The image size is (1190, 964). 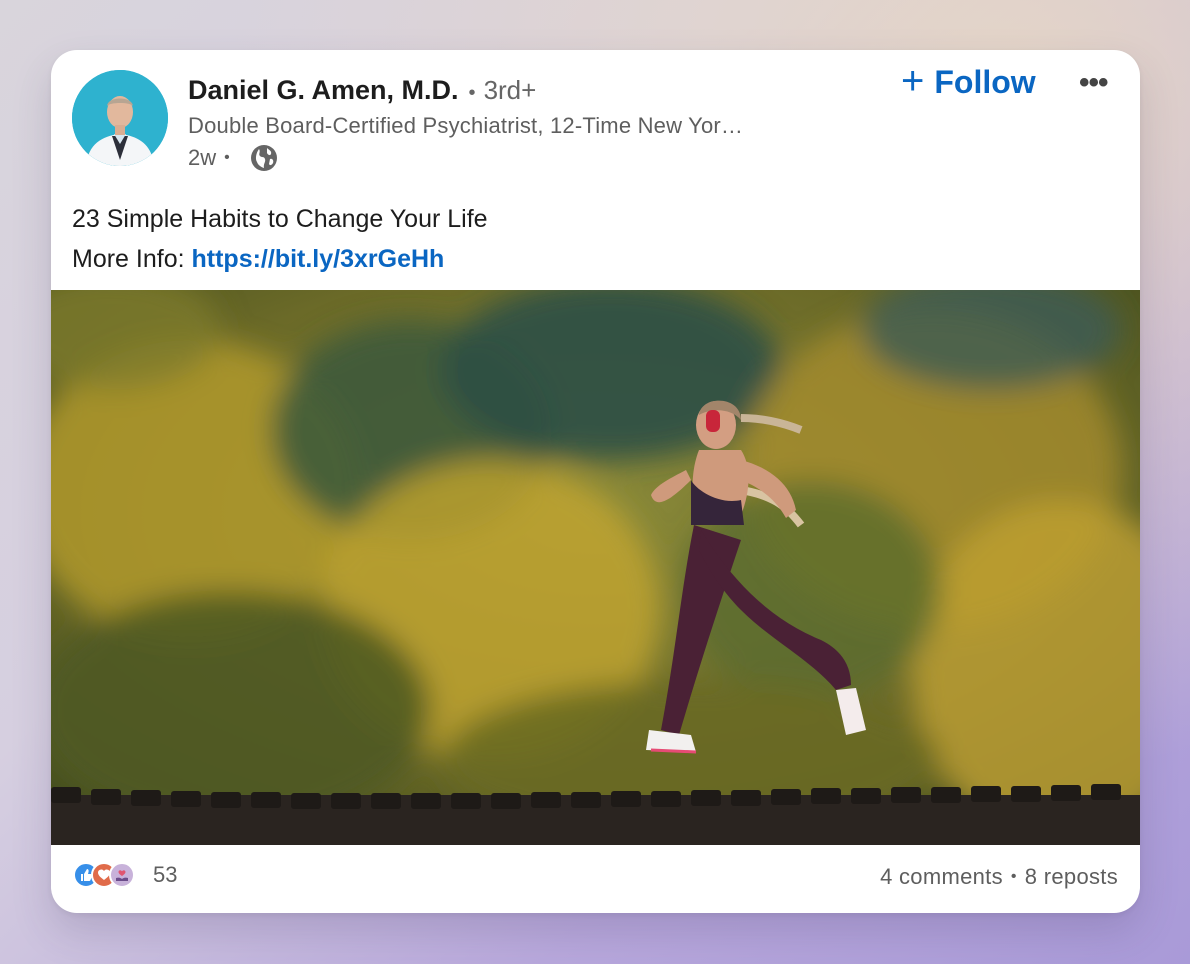 I want to click on post-title-line: 23 Simple Habits to Change Your Life, so click(x=280, y=219).